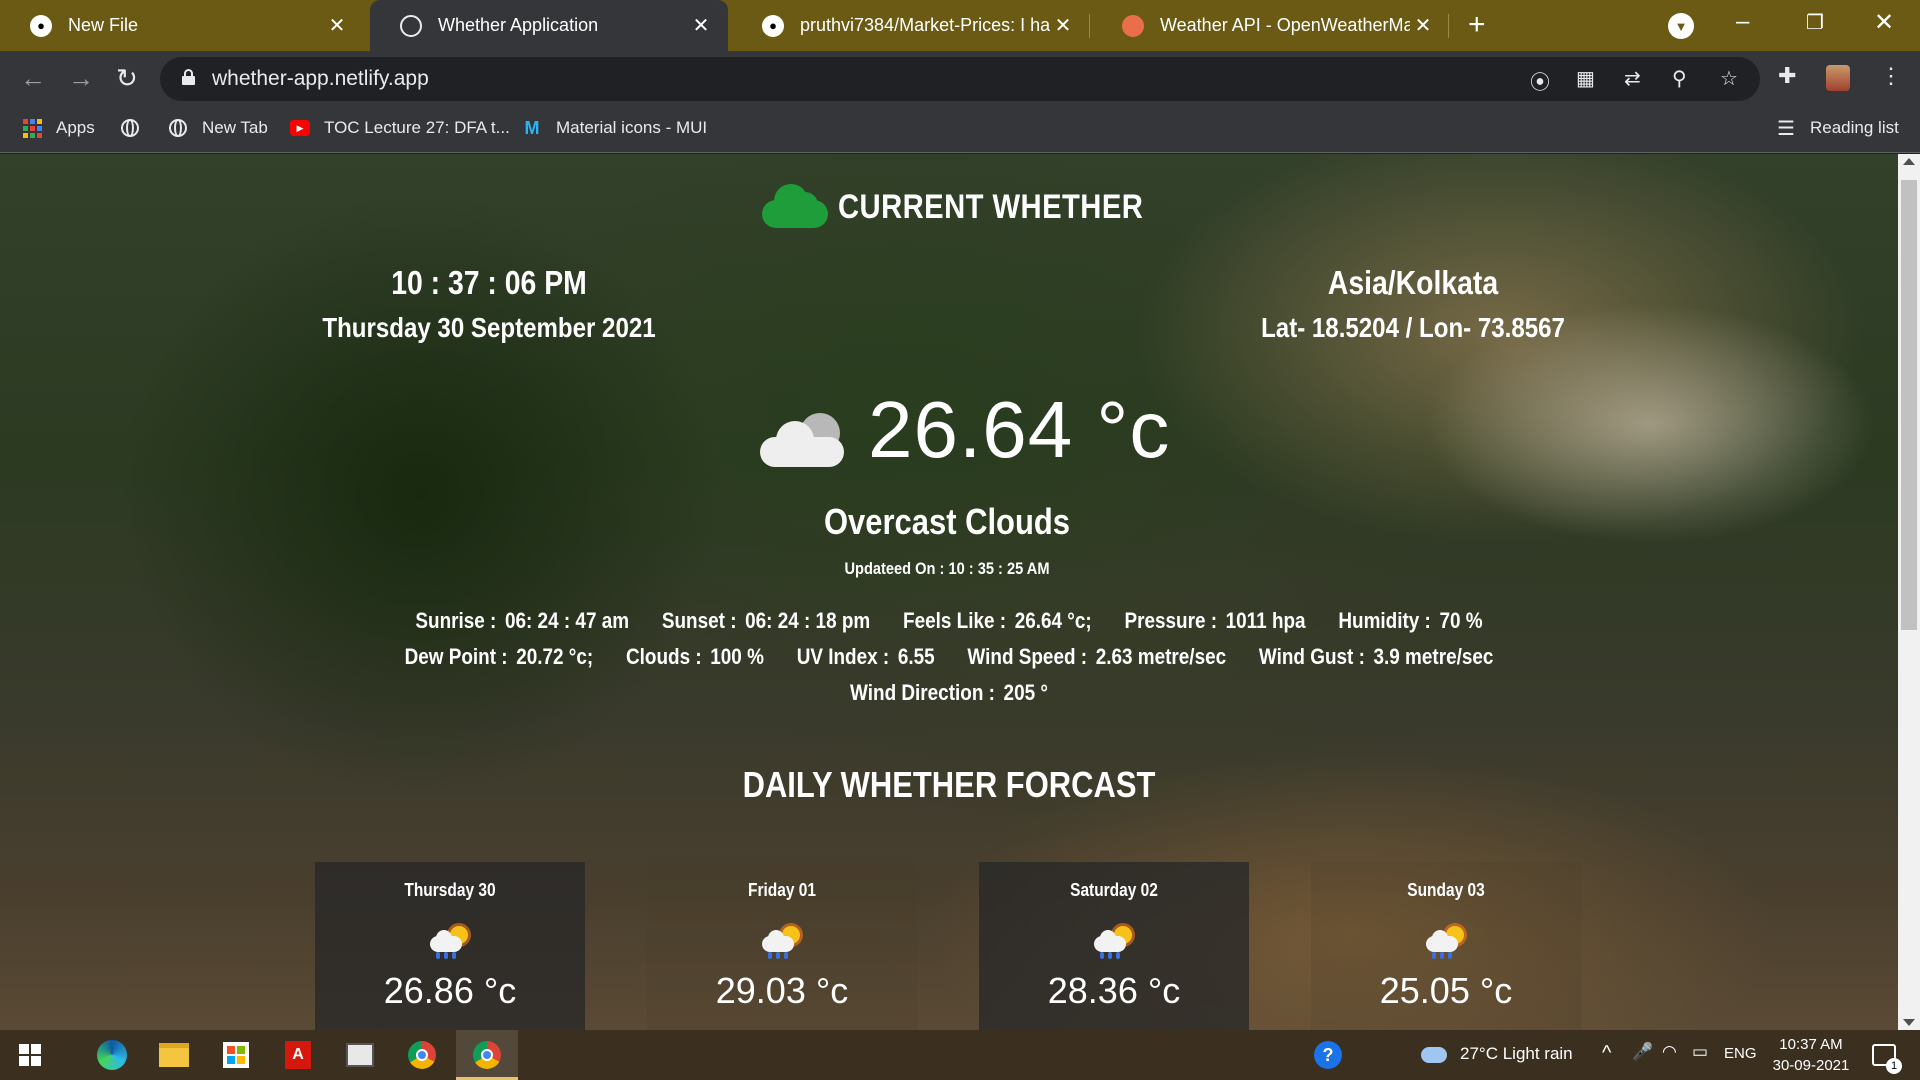  Describe the element at coordinates (1540, 80) in the screenshot. I see `location-icon: ⦿` at that location.